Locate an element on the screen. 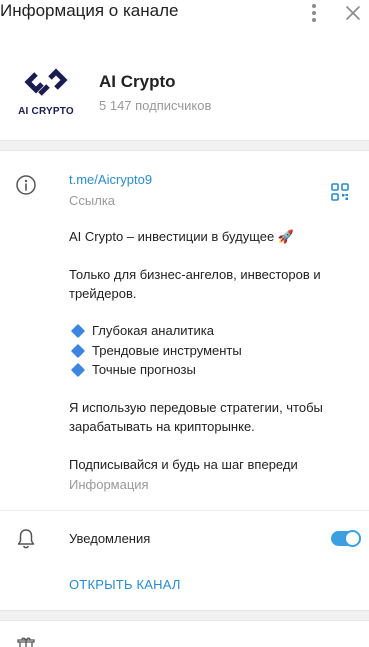  description-line: Только для бизнес-ангелов, инвесторов и is located at coordinates (195, 274).